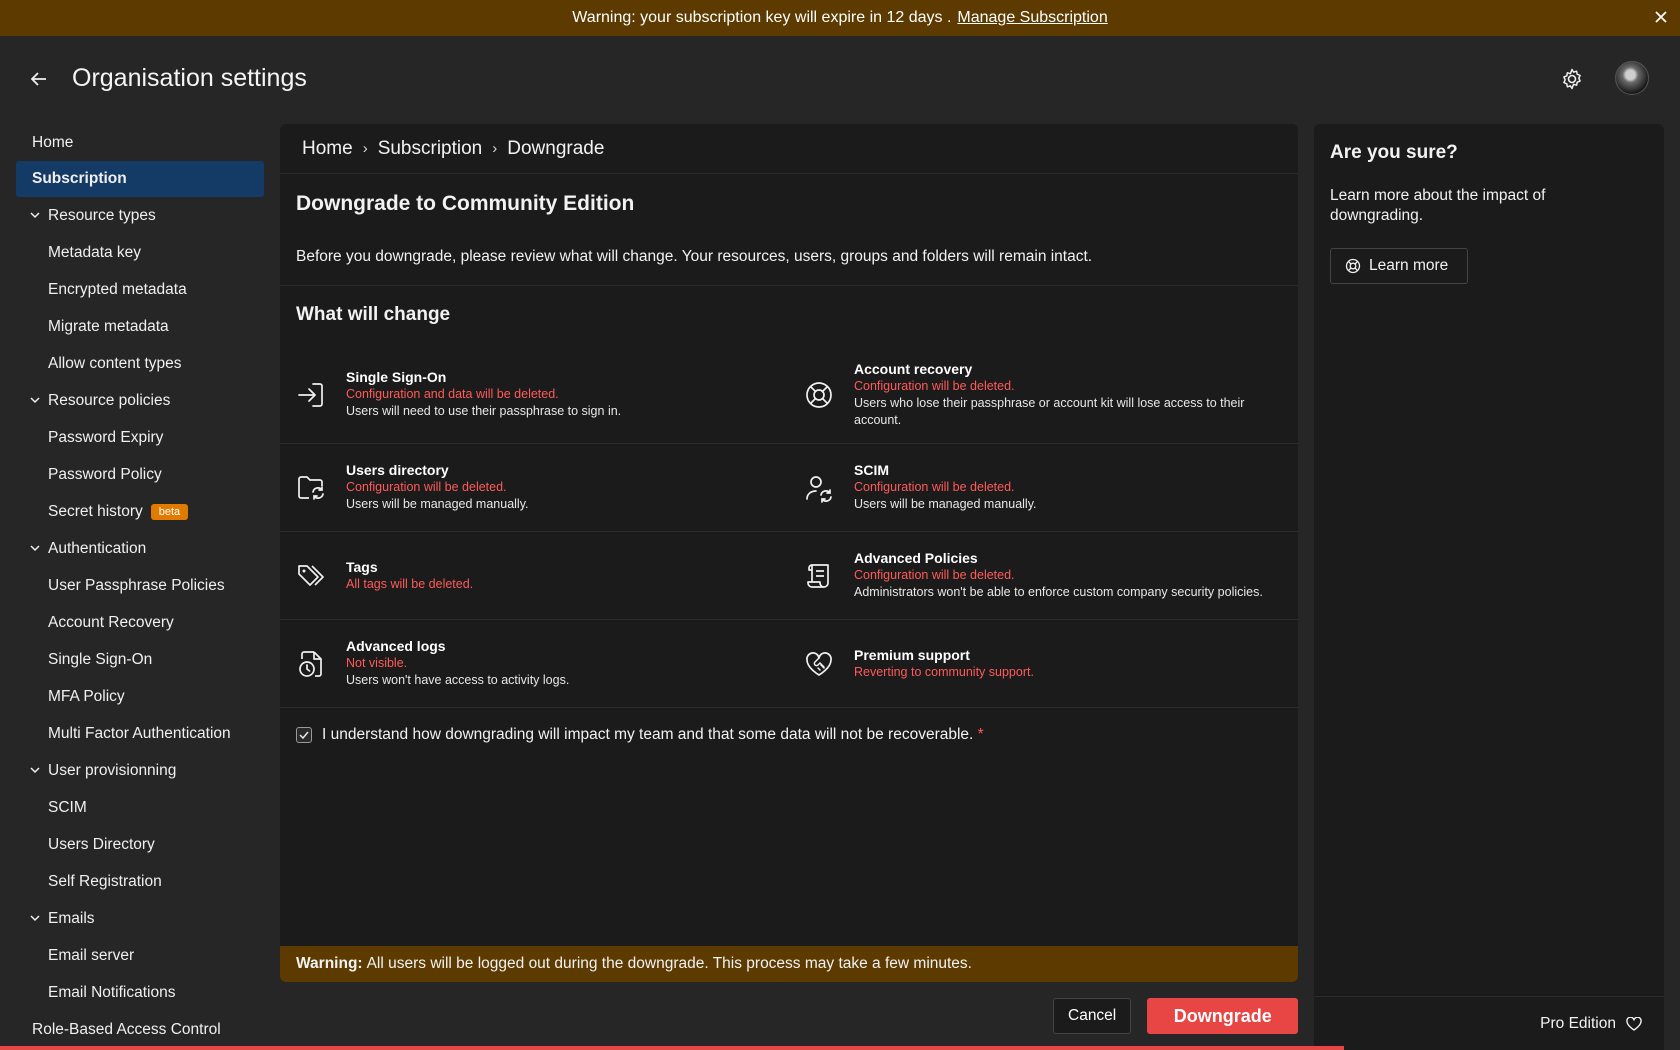 This screenshot has height=1050, width=1680. Describe the element at coordinates (1634, 1023) in the screenshot. I see `heart-icon` at that location.